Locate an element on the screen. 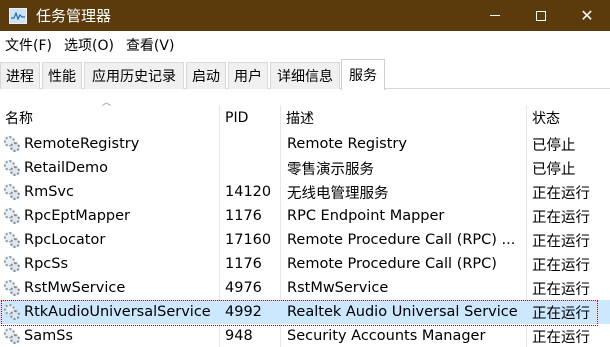  close-button: ✕ is located at coordinates (587, 15).